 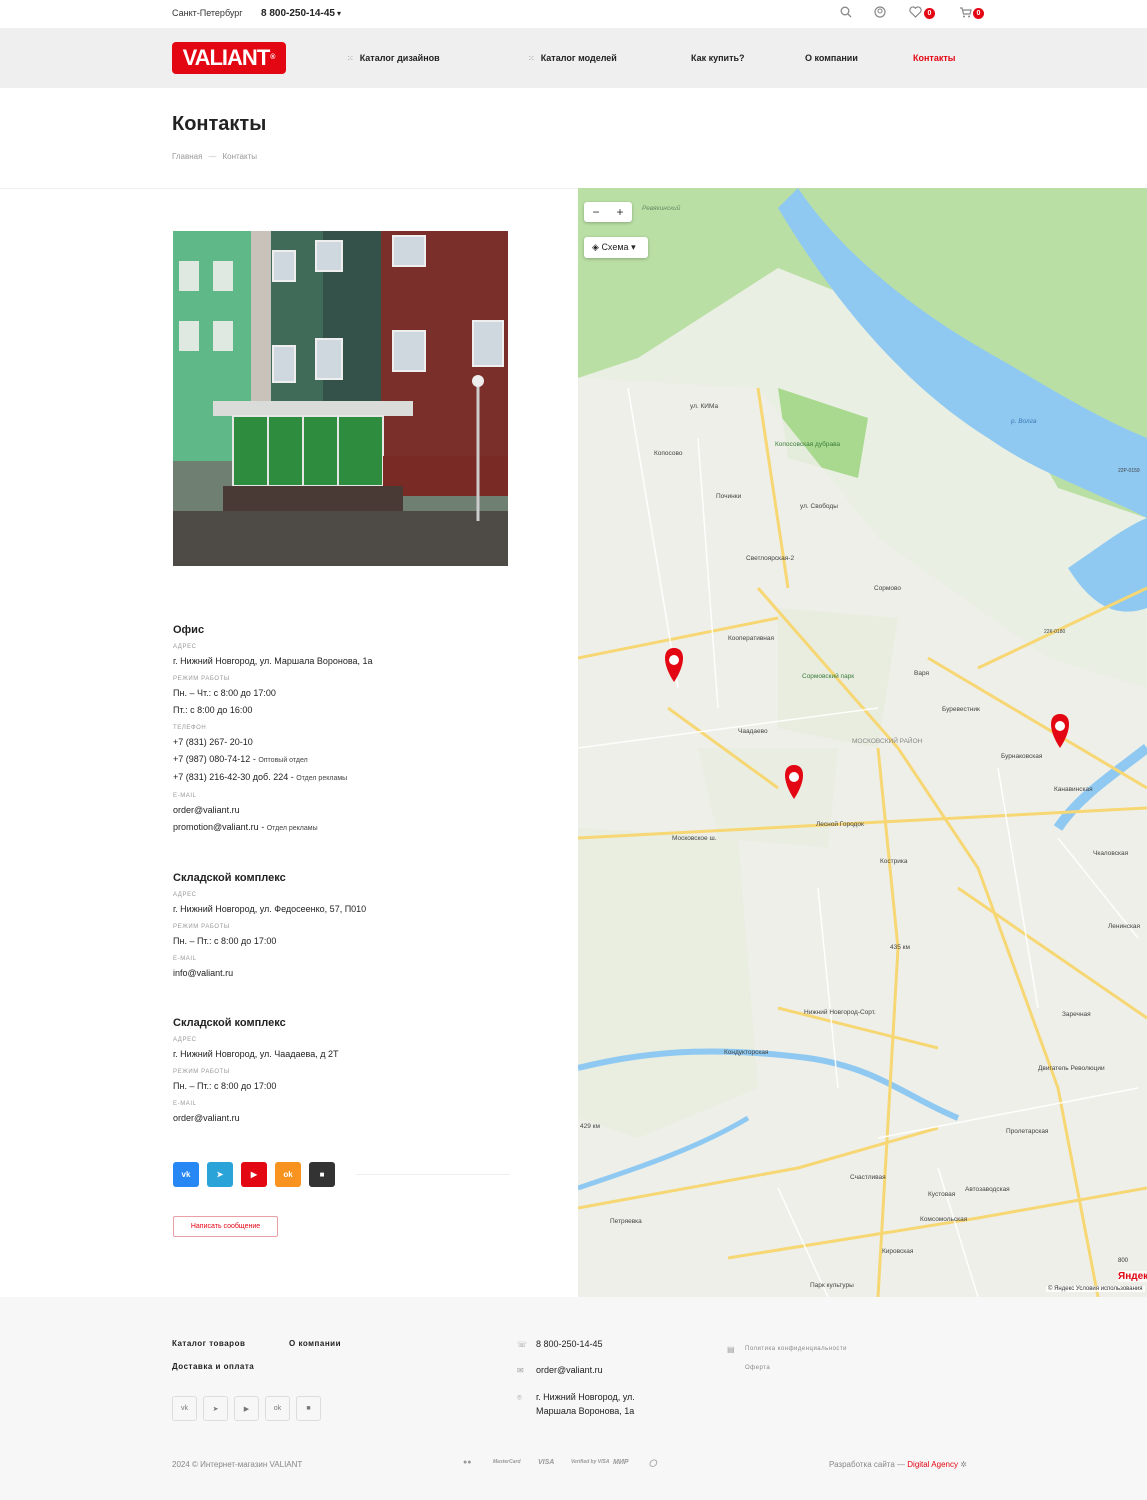 What do you see at coordinates (942, 1194) in the screenshot?
I see `svg-text: Кустовая` at bounding box center [942, 1194].